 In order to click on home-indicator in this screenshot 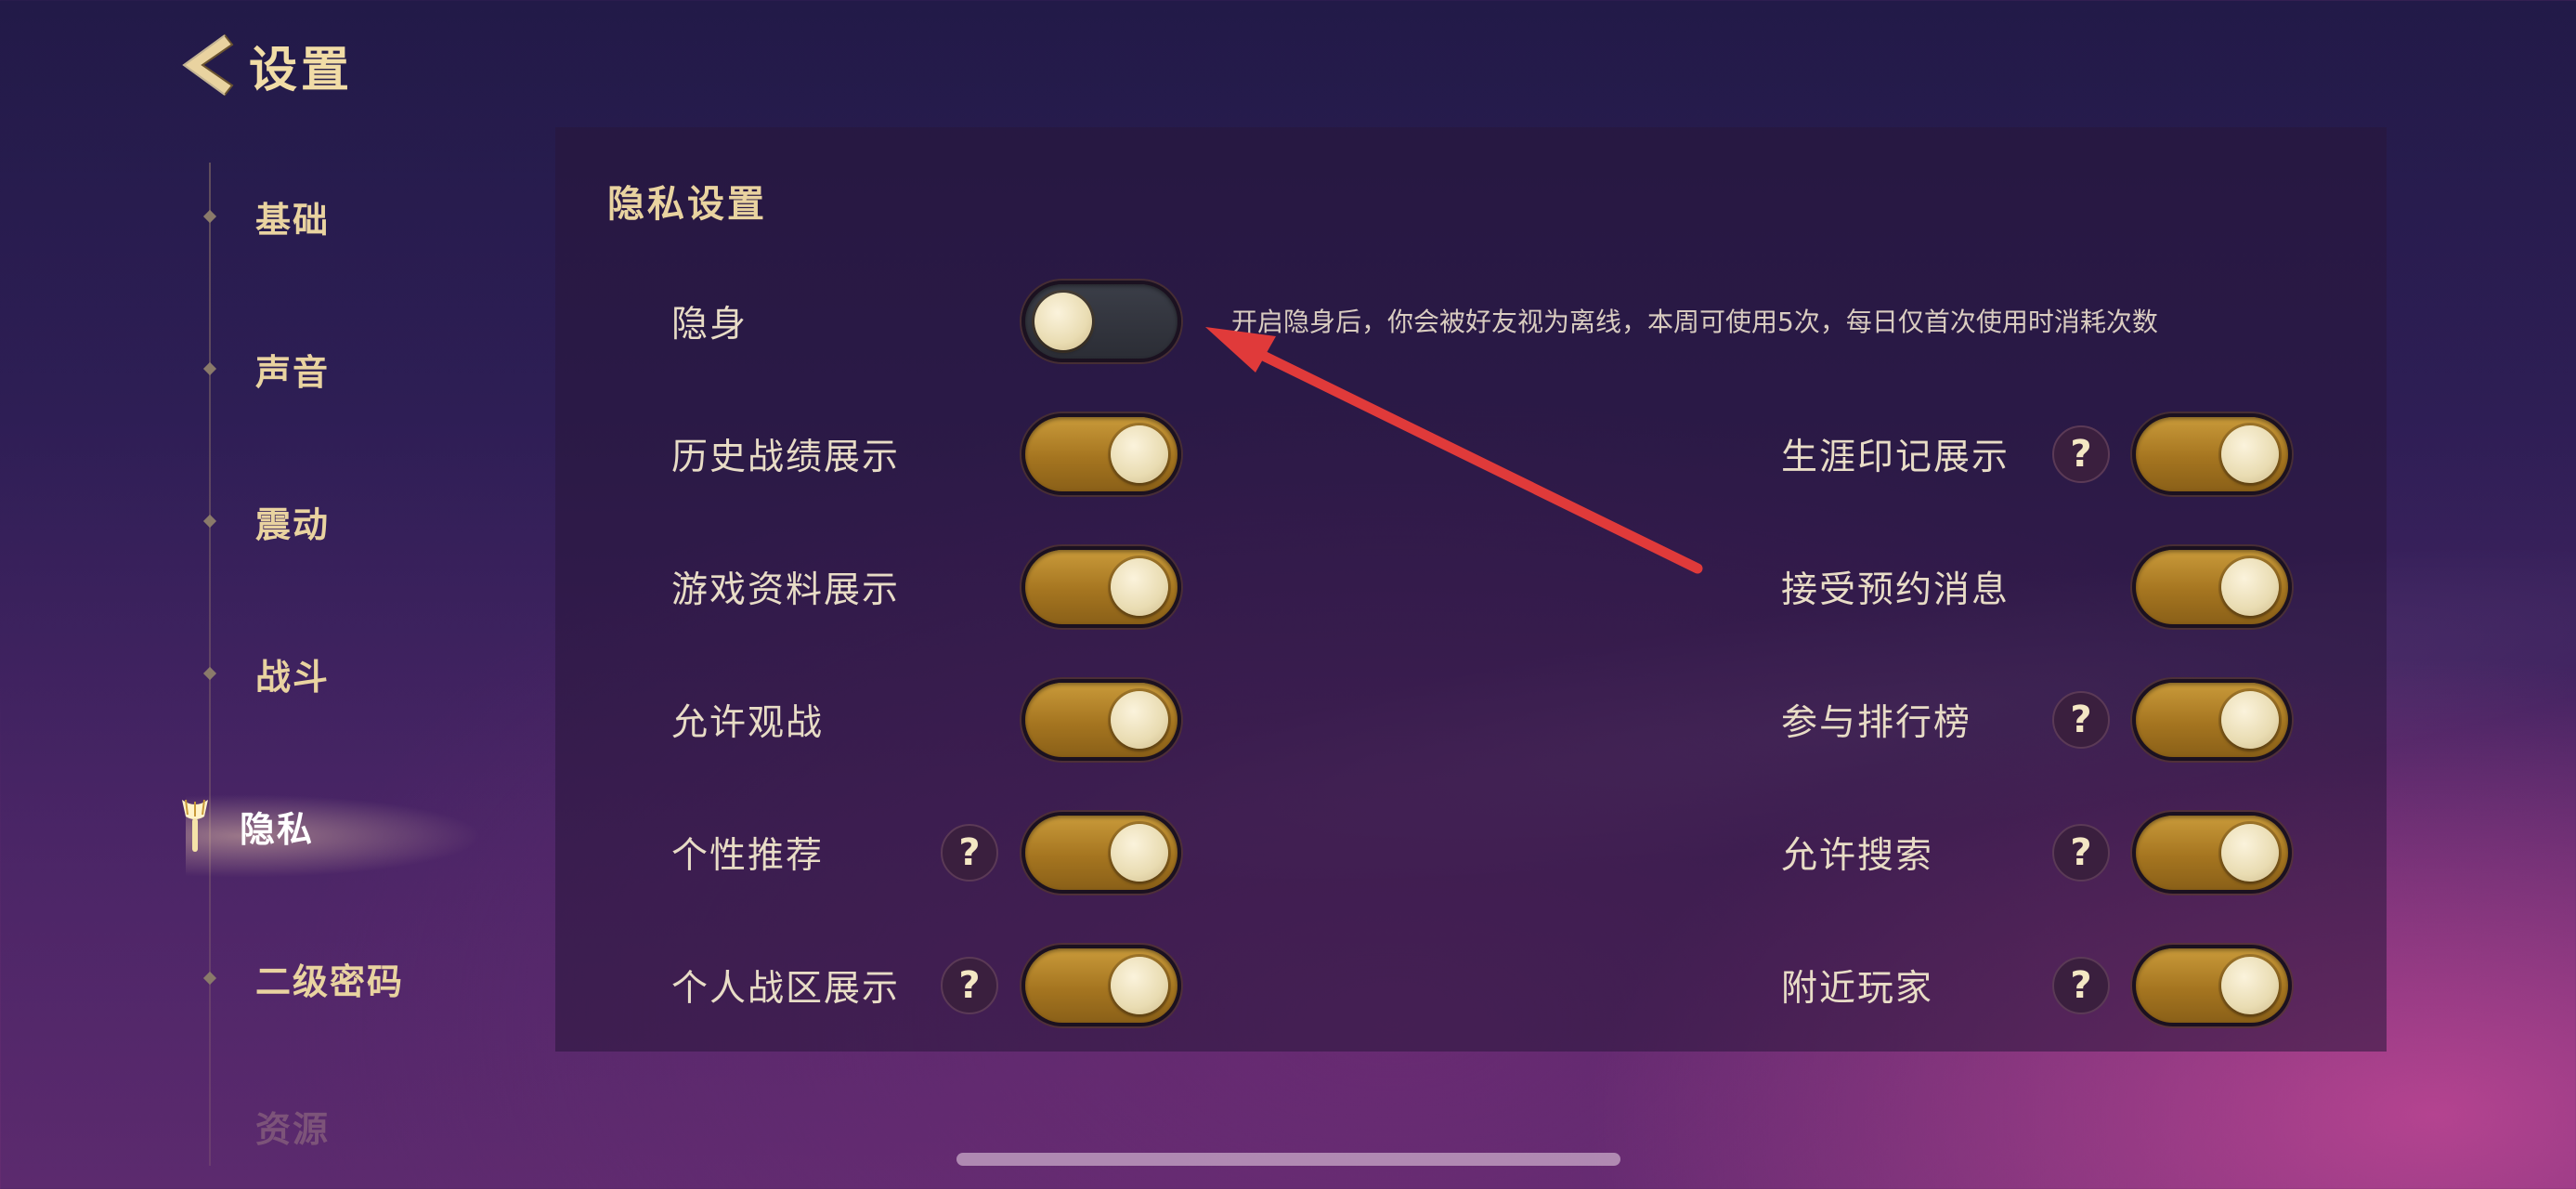, I will do `click(1288, 1159)`.